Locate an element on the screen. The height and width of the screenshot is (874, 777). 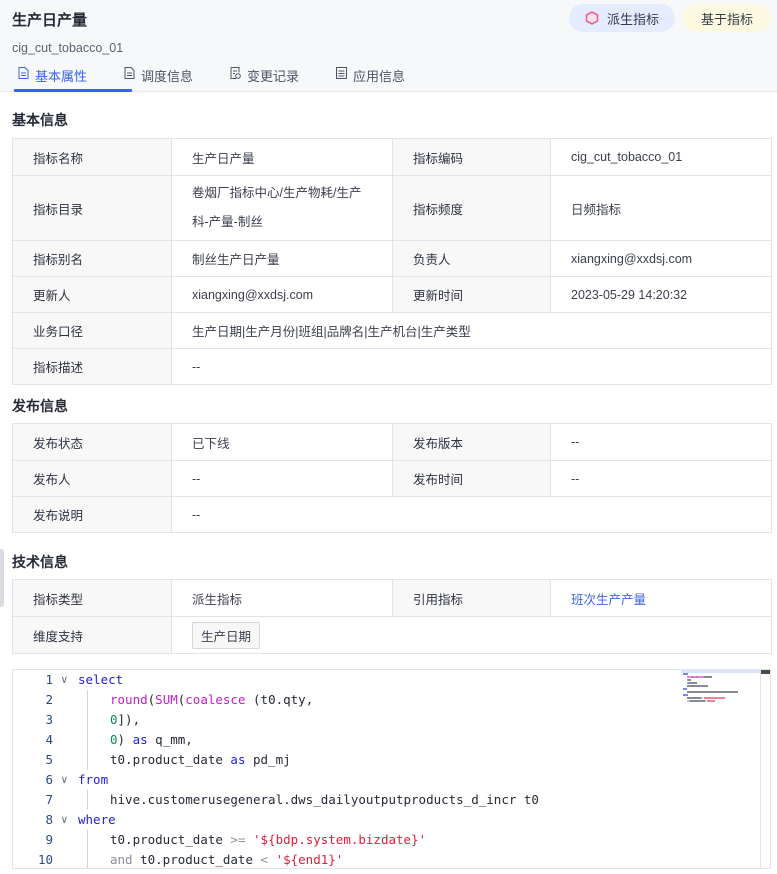
field-value: cig_cut_tobacco_01 is located at coordinates (661, 157).